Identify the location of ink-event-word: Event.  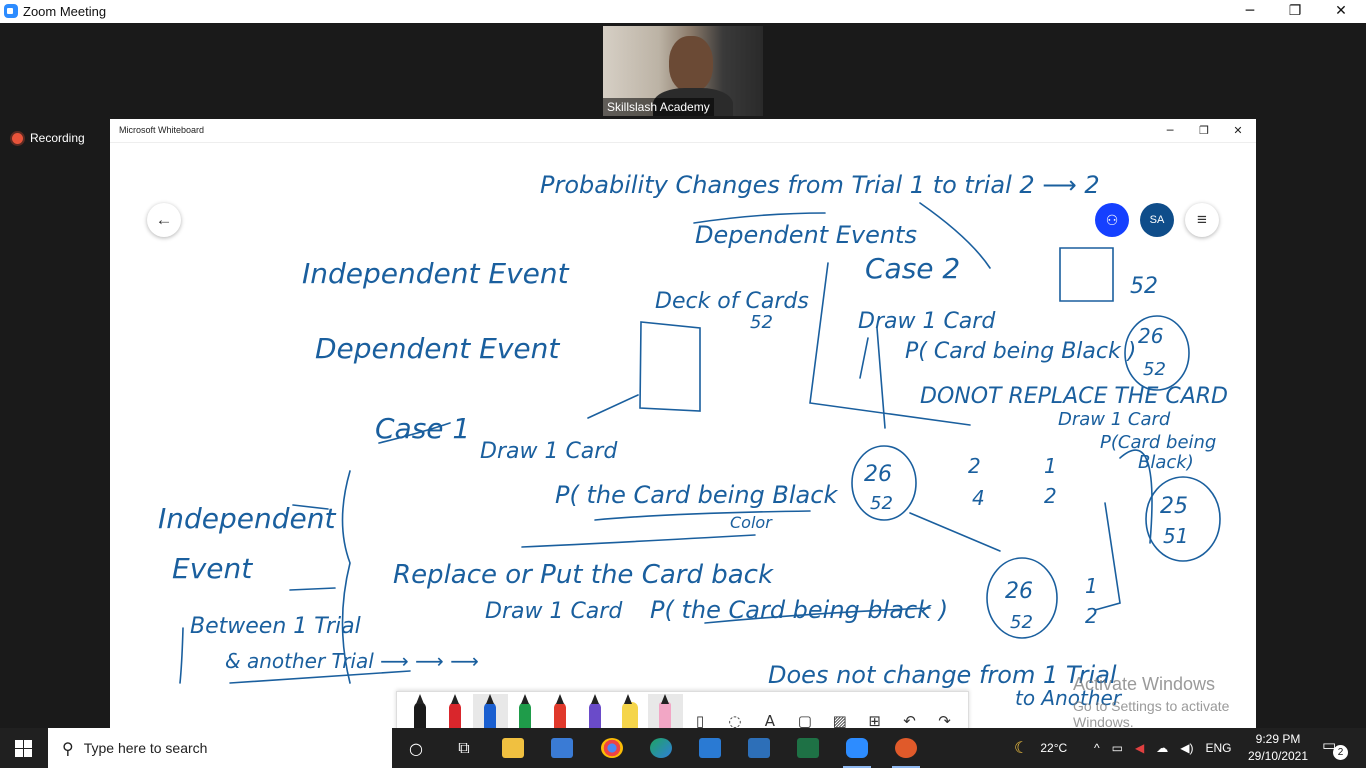
(212, 568).